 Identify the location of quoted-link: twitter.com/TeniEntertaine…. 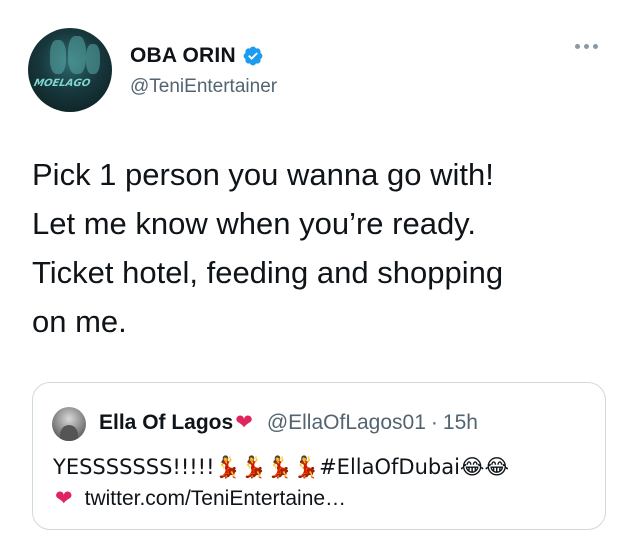
(215, 499).